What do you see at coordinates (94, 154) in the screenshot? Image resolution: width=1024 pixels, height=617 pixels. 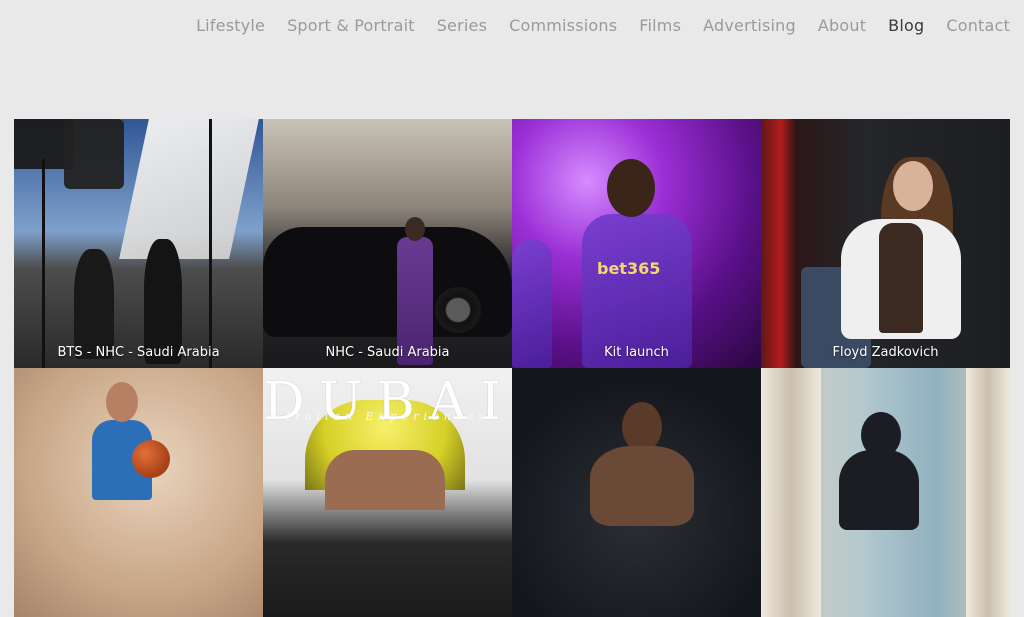 I see `light-shape` at bounding box center [94, 154].